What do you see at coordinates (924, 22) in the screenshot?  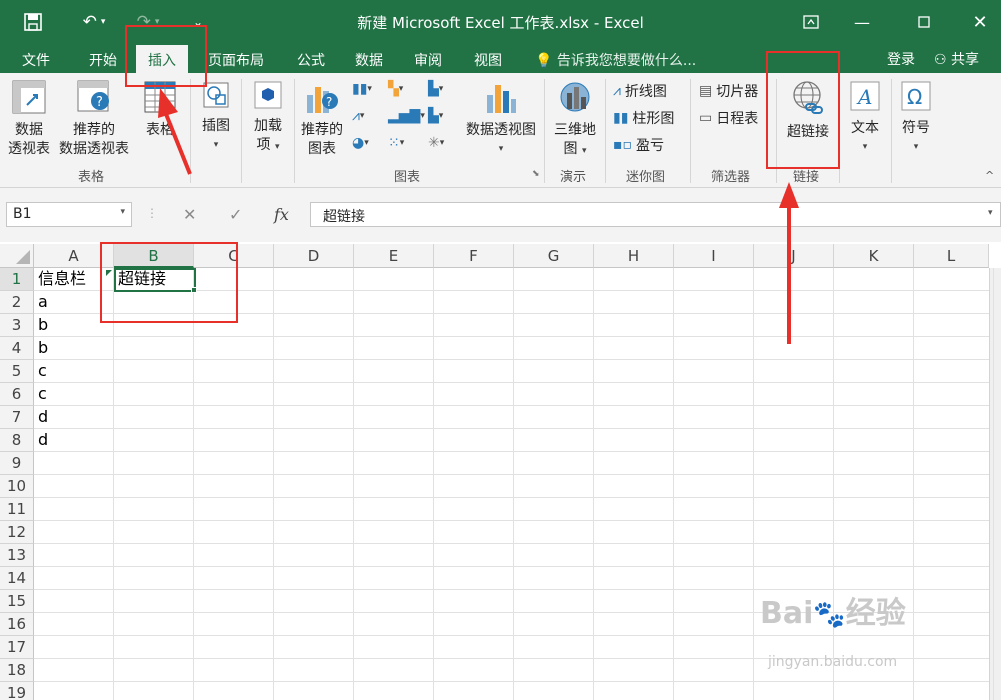 I see `maximize-icon` at bounding box center [924, 22].